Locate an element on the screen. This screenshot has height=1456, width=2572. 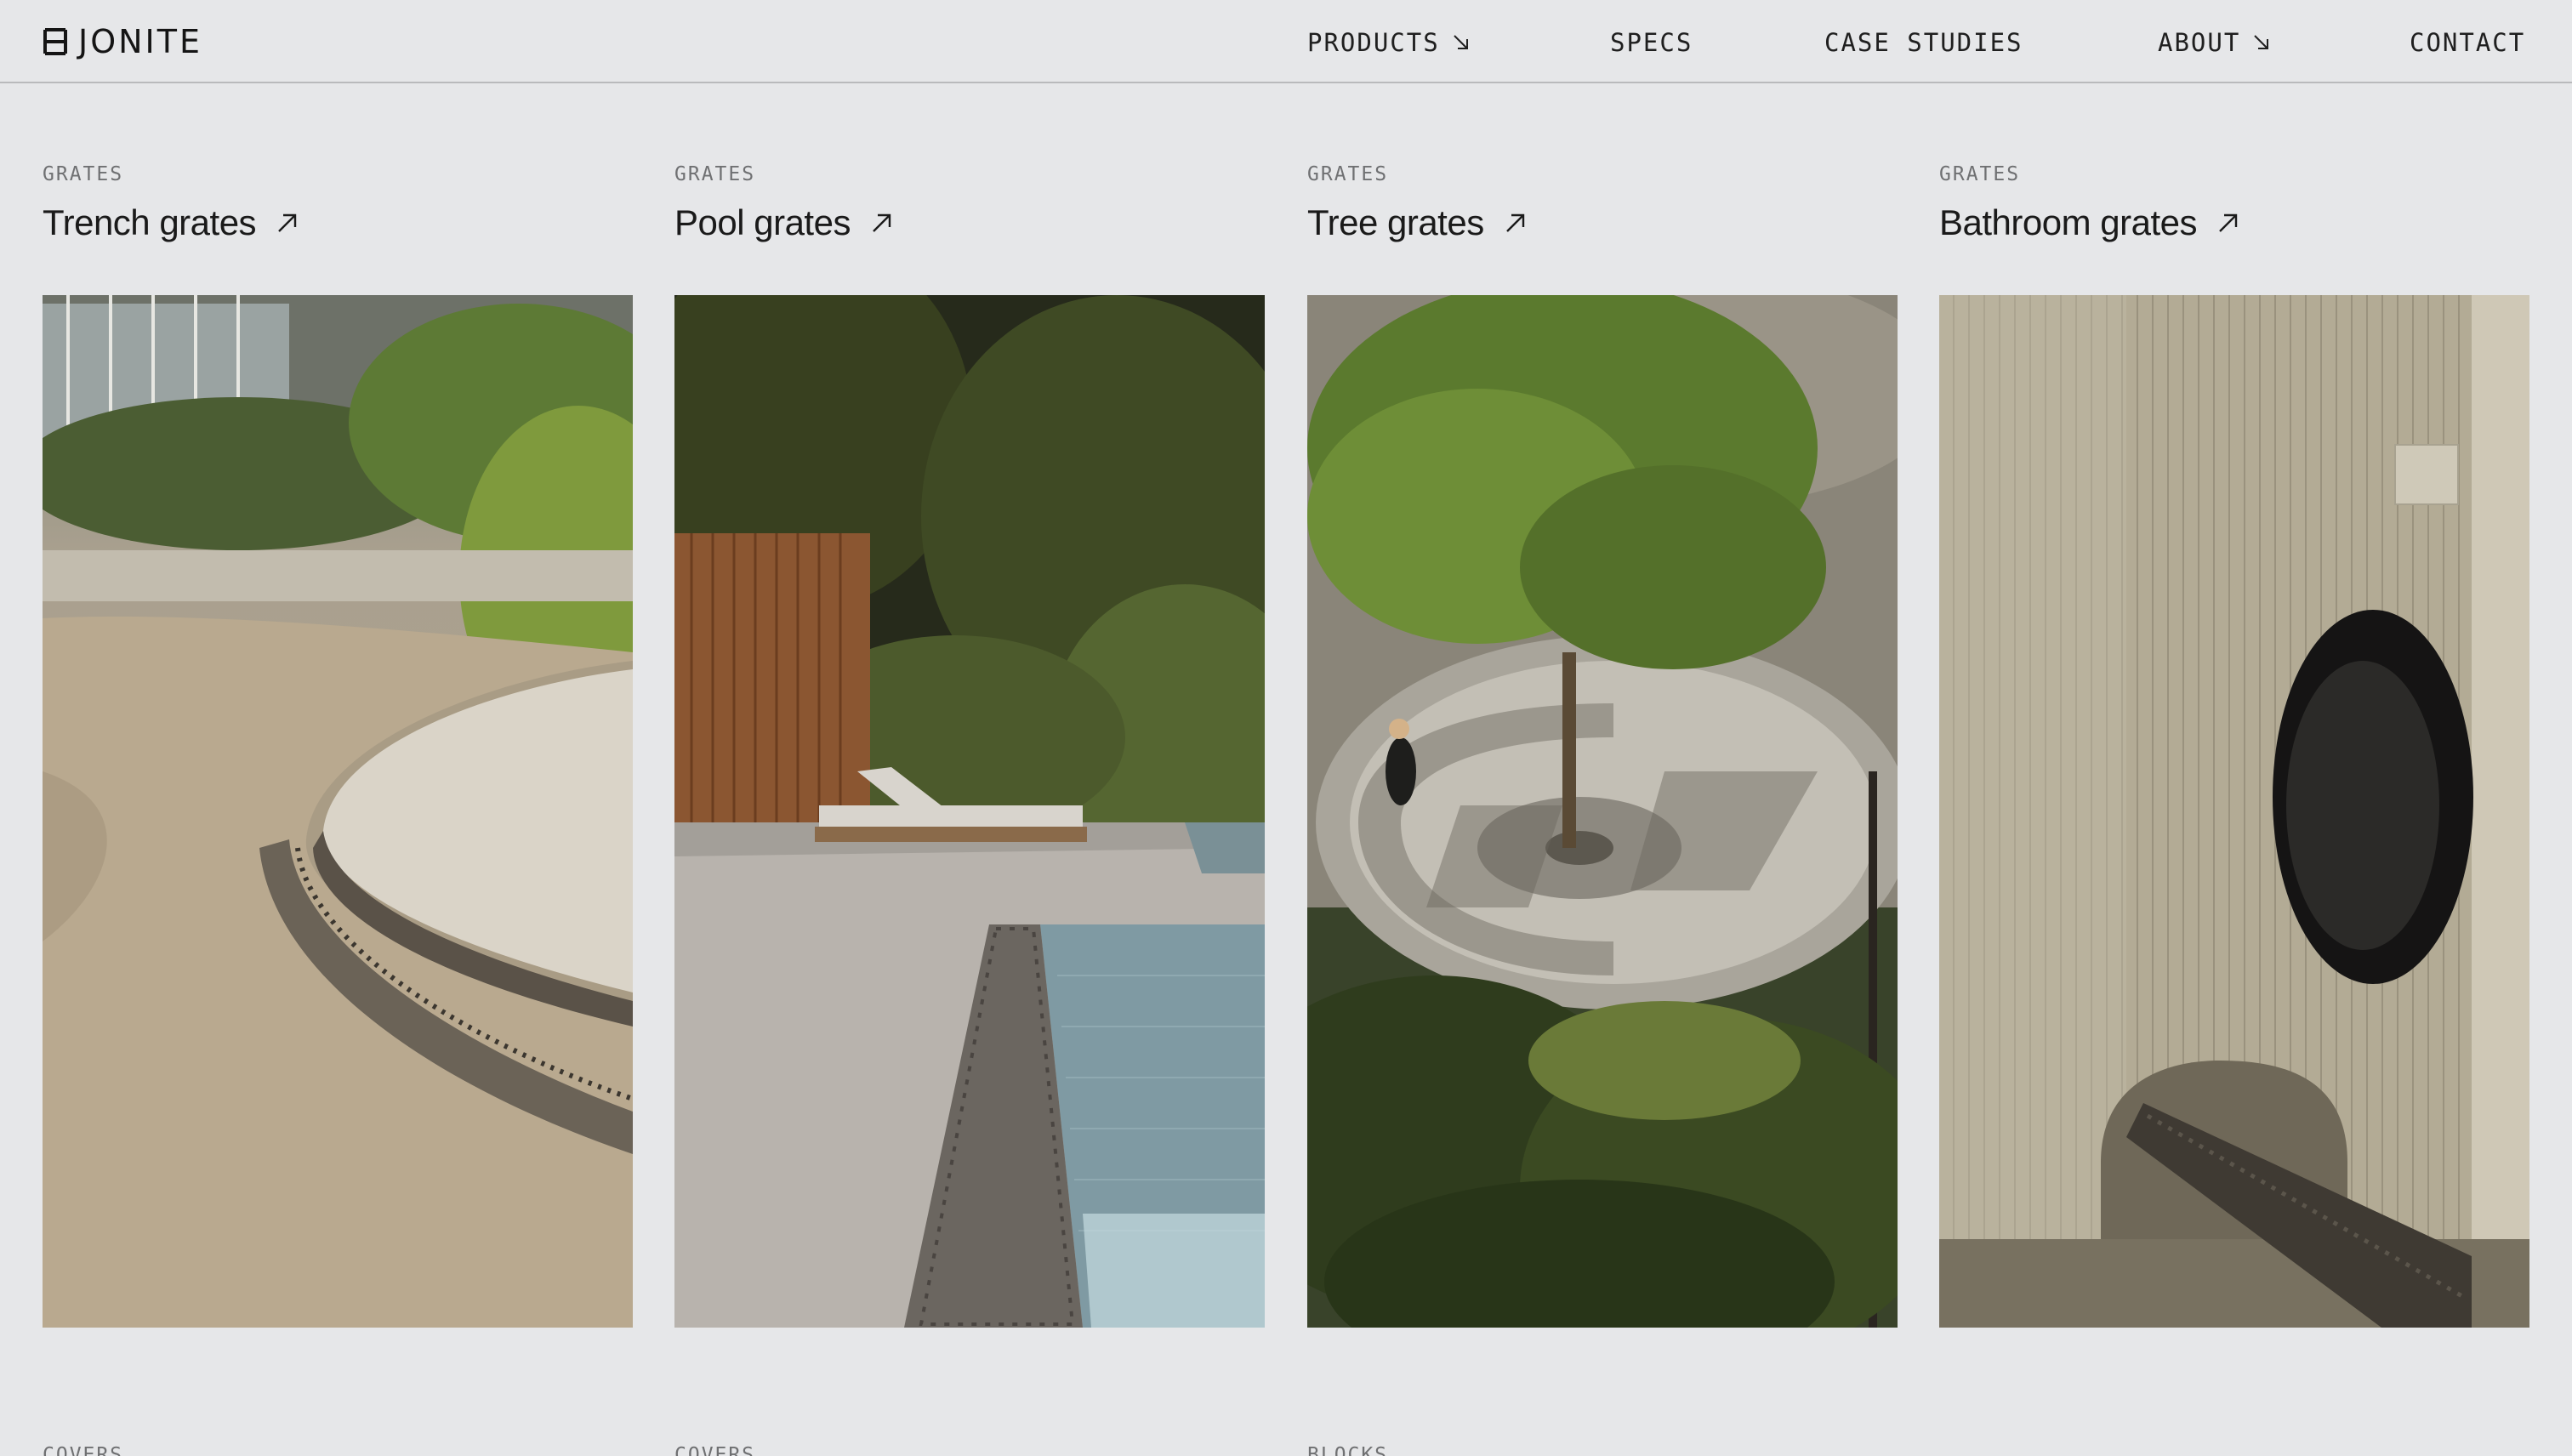
card-title-link: Tree grates is located at coordinates (1418, 222).